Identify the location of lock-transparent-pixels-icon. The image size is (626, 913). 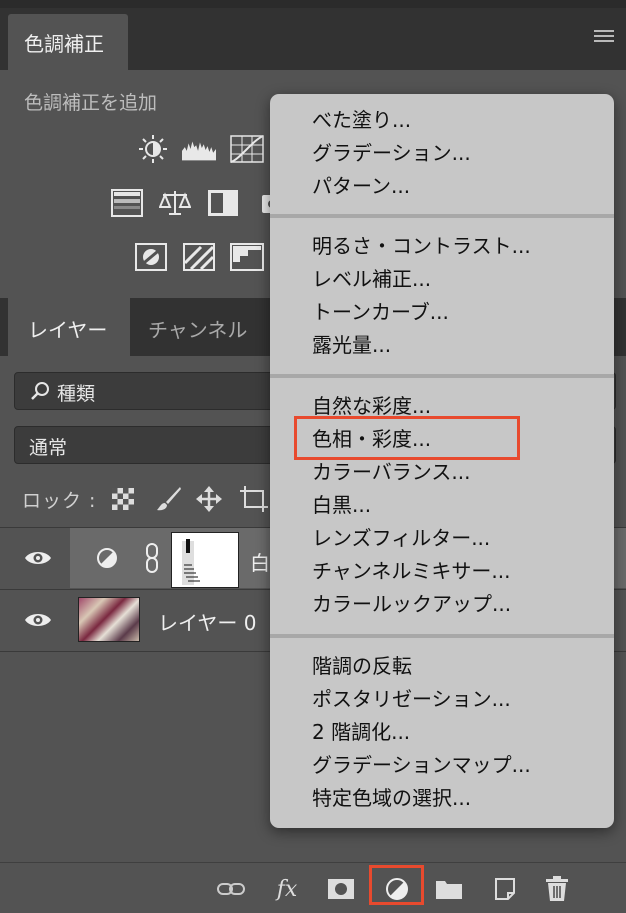
(123, 499).